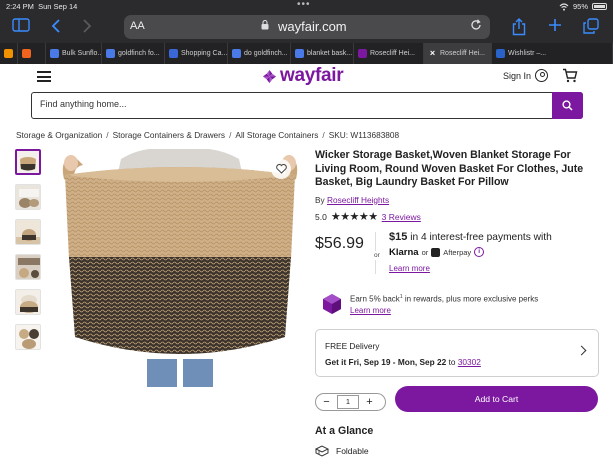 Image resolution: width=613 pixels, height=460 pixels. Describe the element at coordinates (44, 76) in the screenshot. I see `menu-icon` at that location.